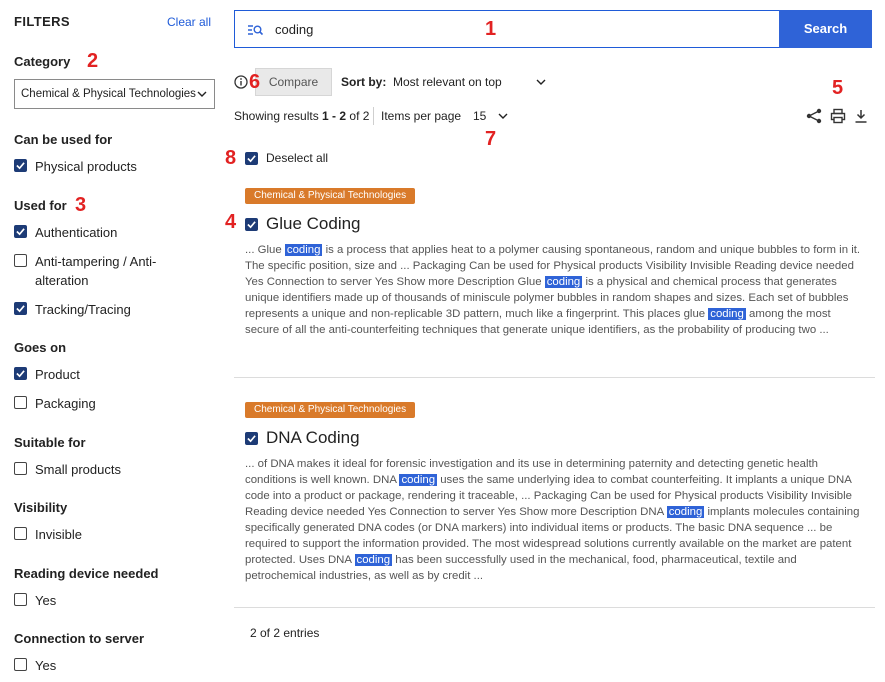 This screenshot has width=885, height=682. Describe the element at coordinates (285, 633) in the screenshot. I see `entries-count: 2 of 2 entries` at that location.